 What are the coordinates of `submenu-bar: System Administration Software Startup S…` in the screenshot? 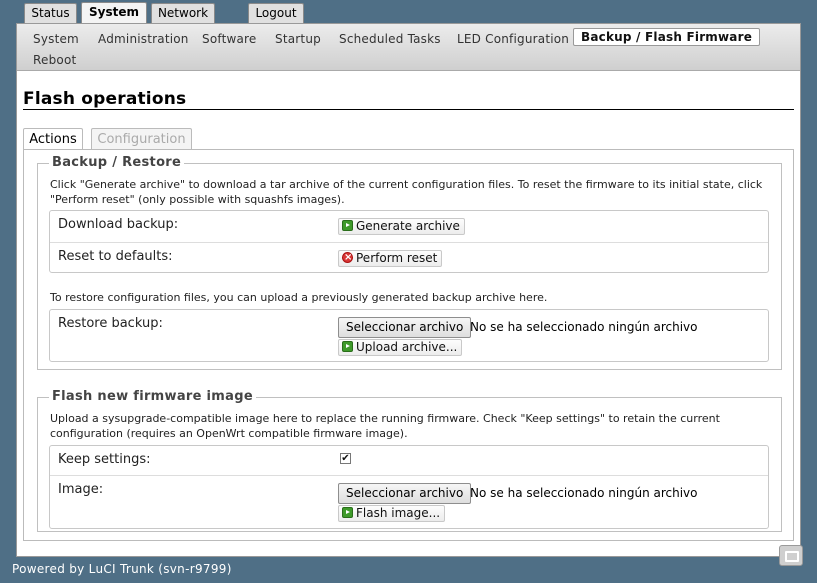 It's located at (408, 47).